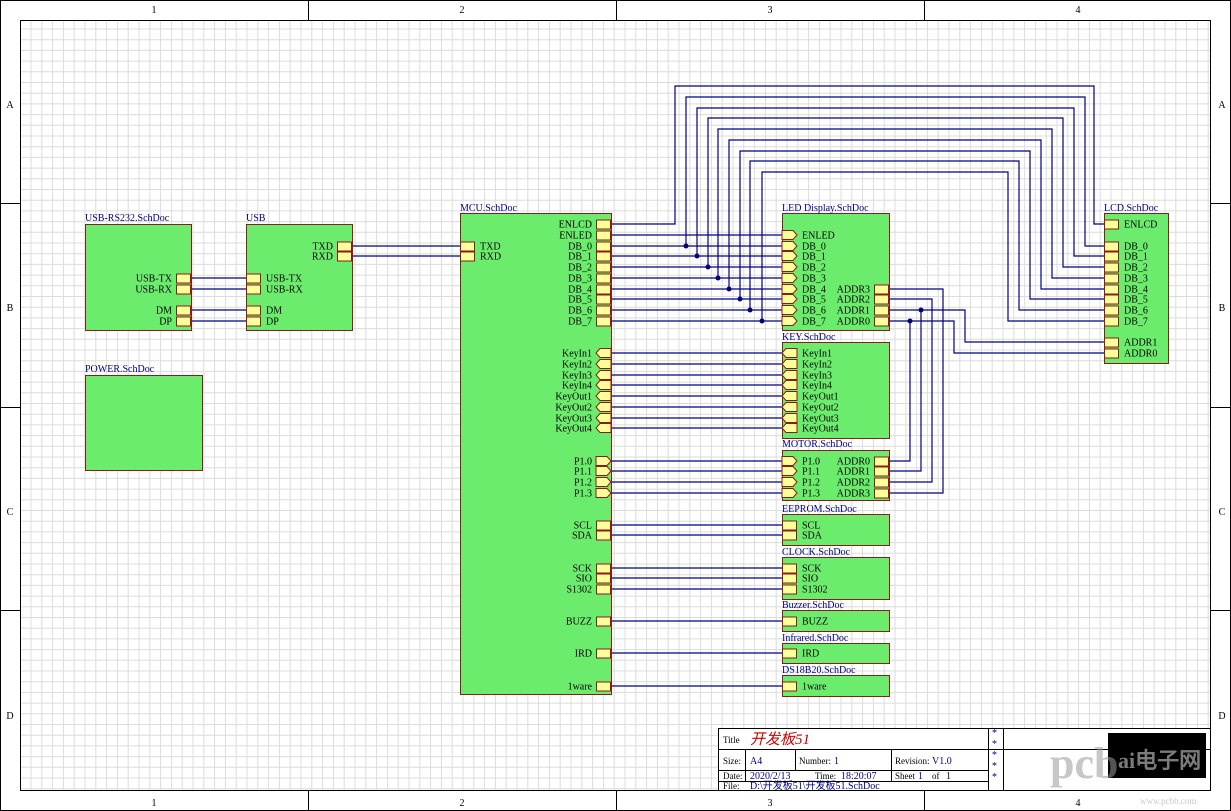 The image size is (1231, 811). What do you see at coordinates (299, 272) in the screenshot?
I see `sheet-usb: USBTXDRXDUSB-TXUSB-RXDMDP` at bounding box center [299, 272].